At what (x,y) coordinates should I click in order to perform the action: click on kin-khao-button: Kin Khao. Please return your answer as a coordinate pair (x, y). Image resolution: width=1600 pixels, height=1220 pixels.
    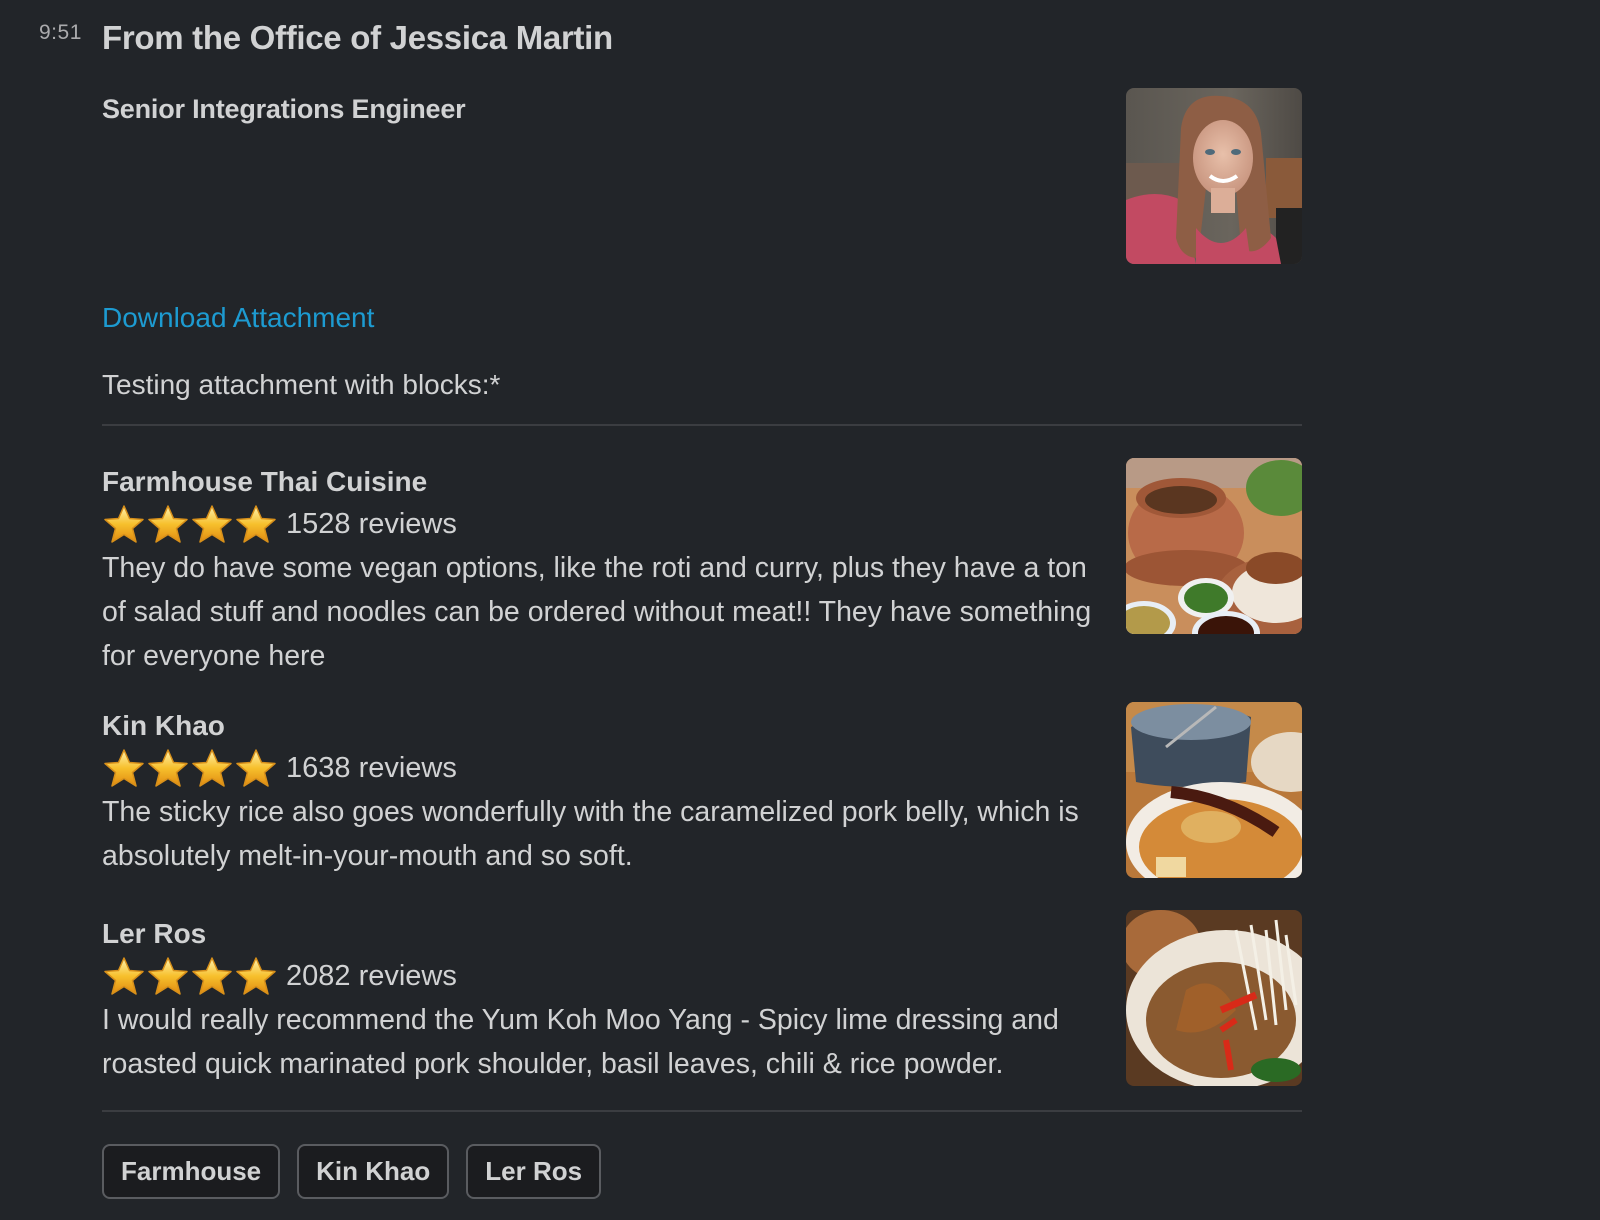
    Looking at the image, I should click on (373, 1171).